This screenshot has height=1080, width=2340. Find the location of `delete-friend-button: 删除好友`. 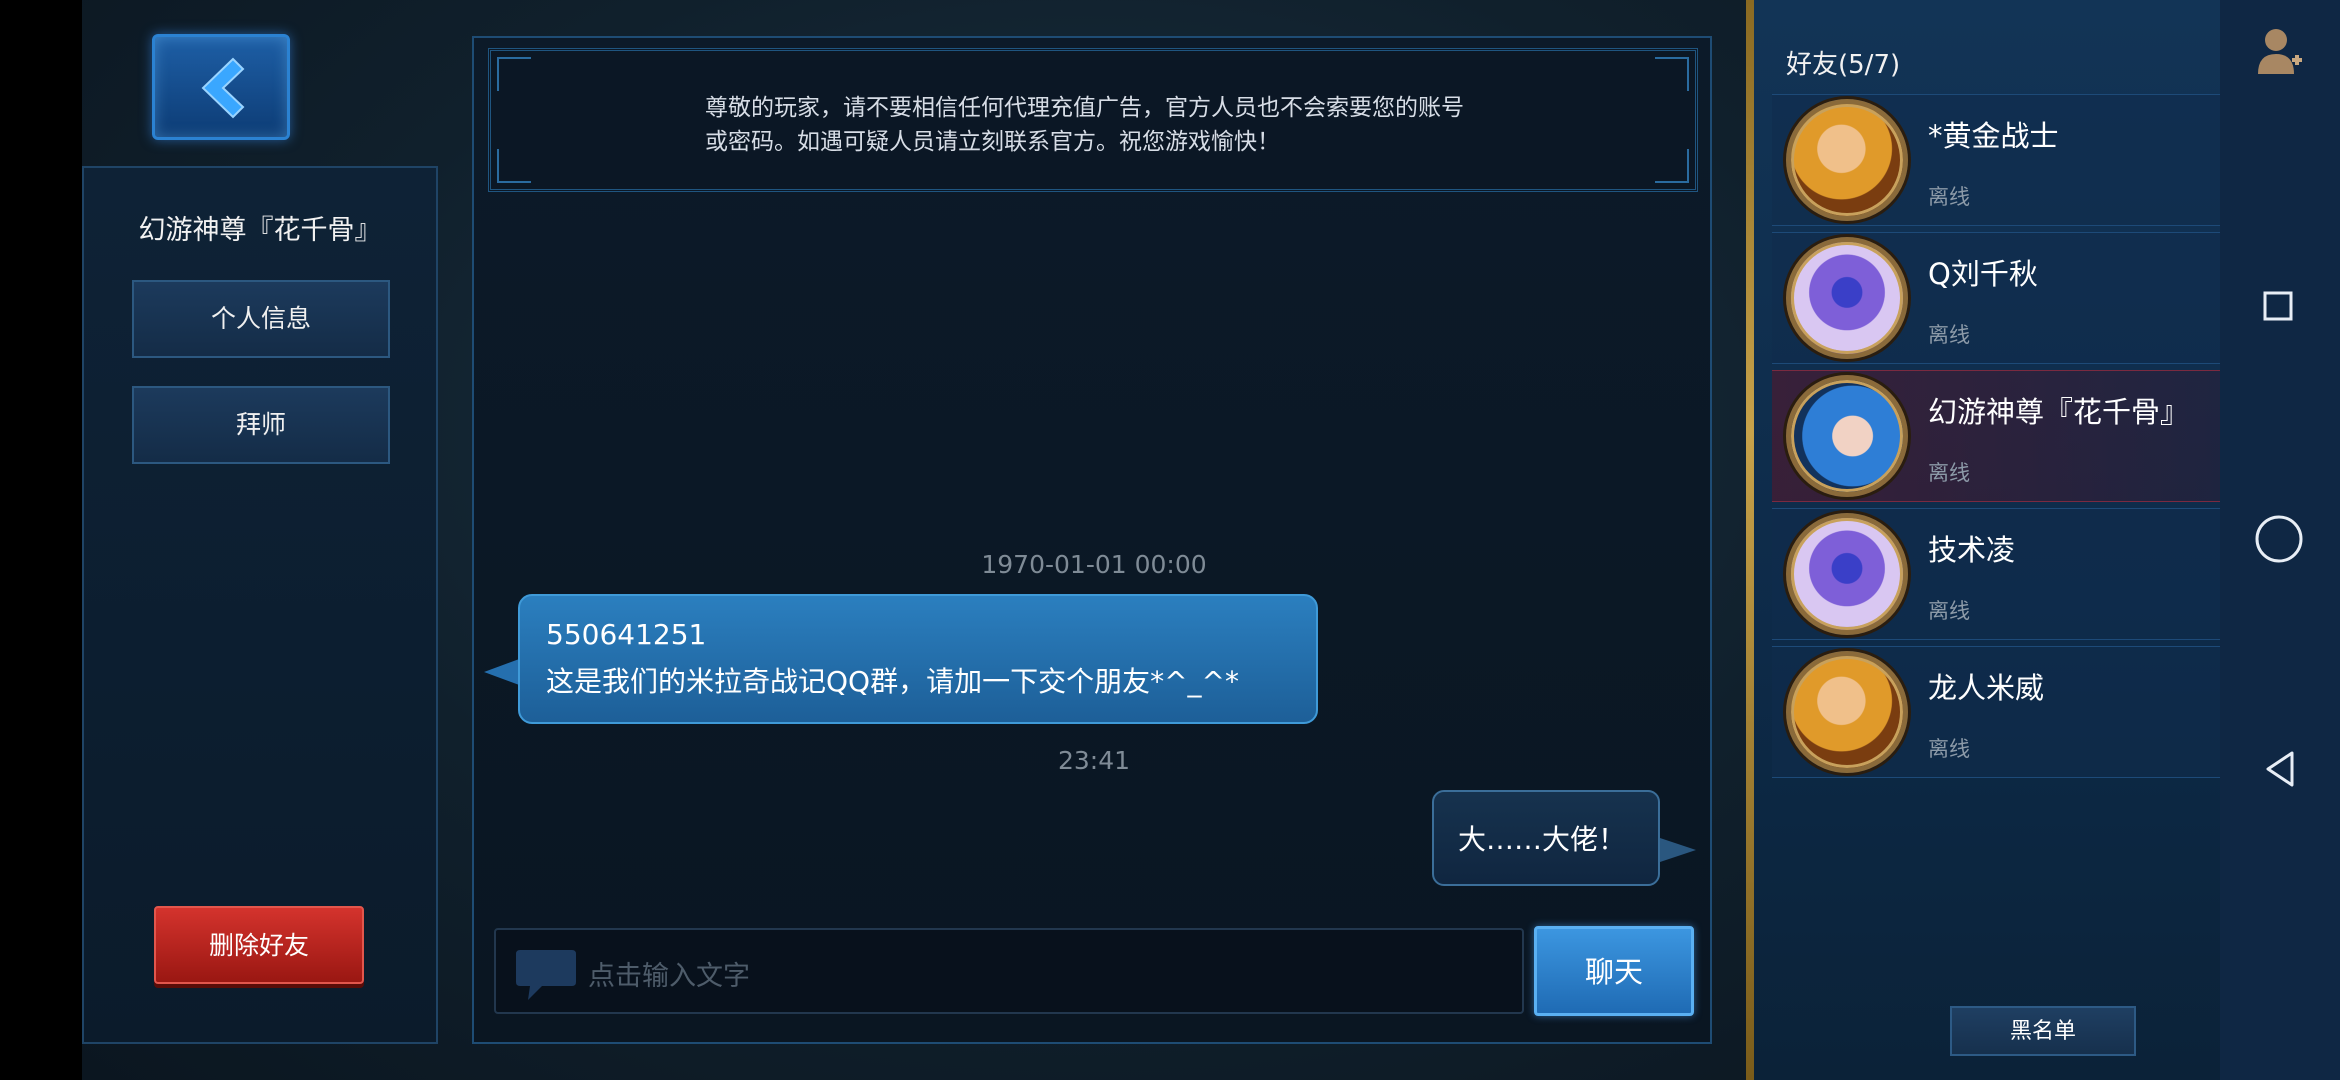

delete-friend-button: 删除好友 is located at coordinates (259, 945).